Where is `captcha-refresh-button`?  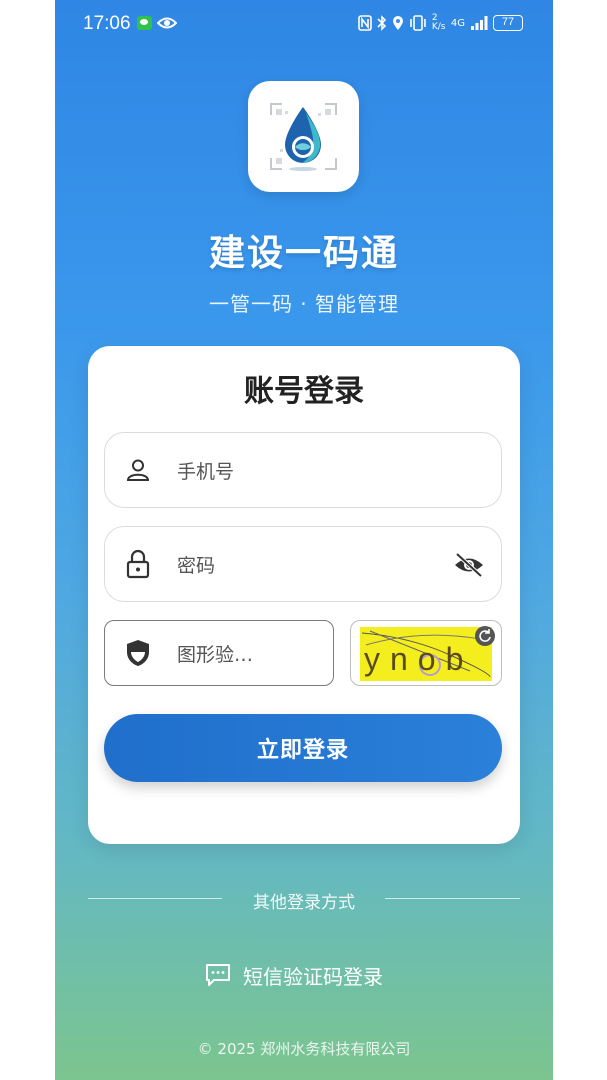 captcha-refresh-button is located at coordinates (485, 636).